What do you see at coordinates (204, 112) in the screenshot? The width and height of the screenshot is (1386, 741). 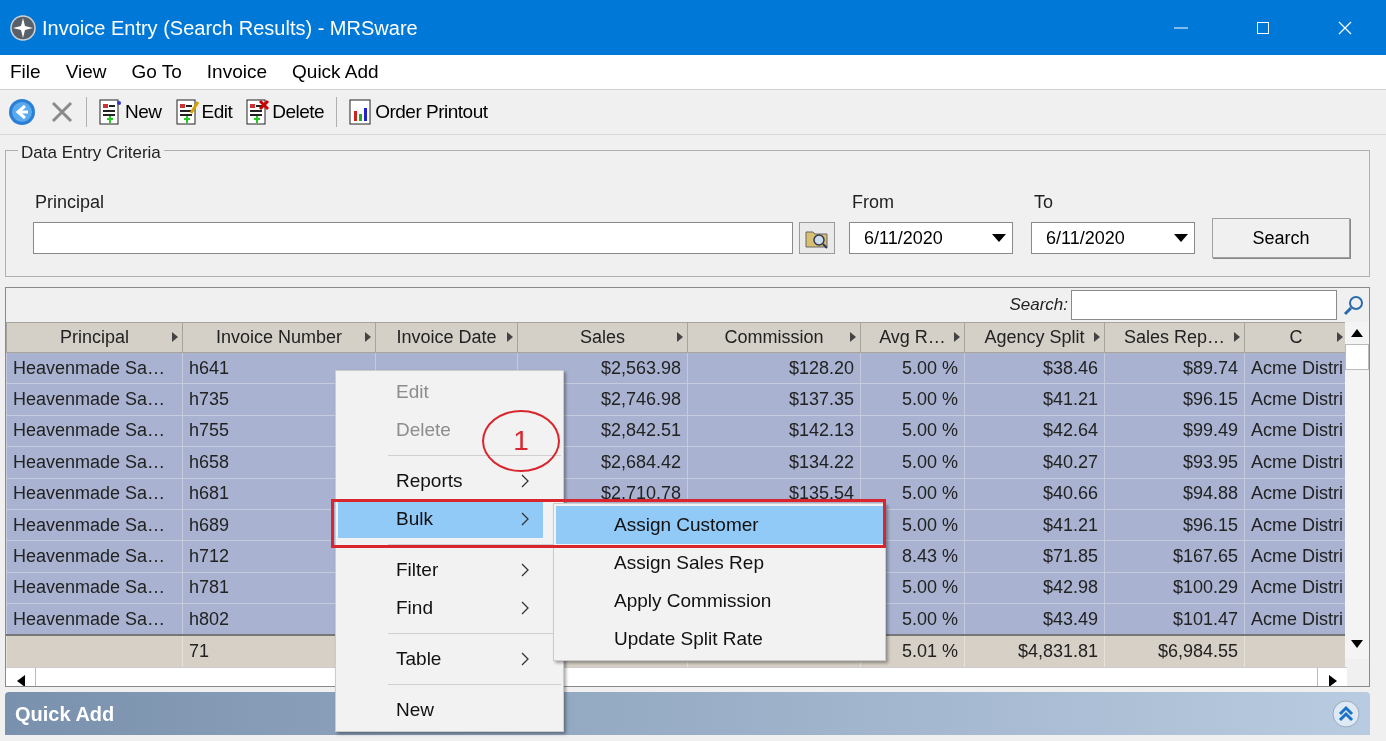 I see `toolbar-button: Edit` at bounding box center [204, 112].